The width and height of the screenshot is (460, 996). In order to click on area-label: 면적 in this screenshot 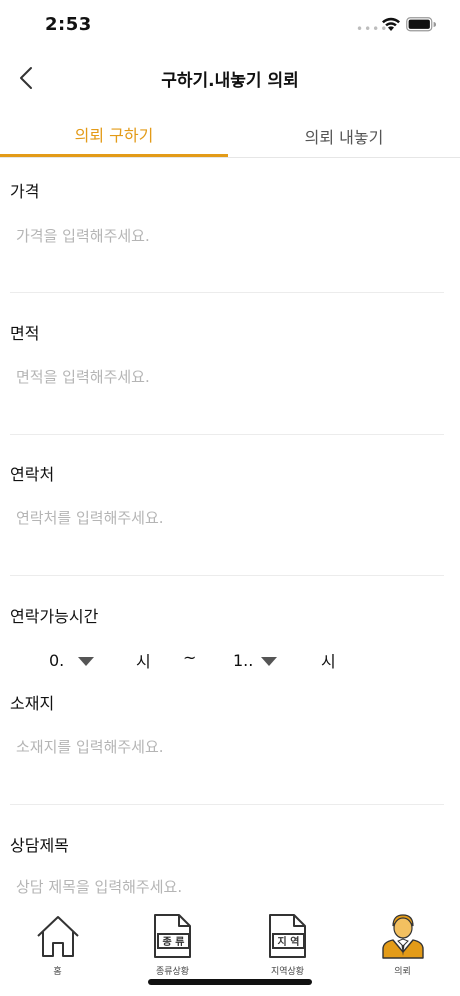, I will do `click(25, 333)`.